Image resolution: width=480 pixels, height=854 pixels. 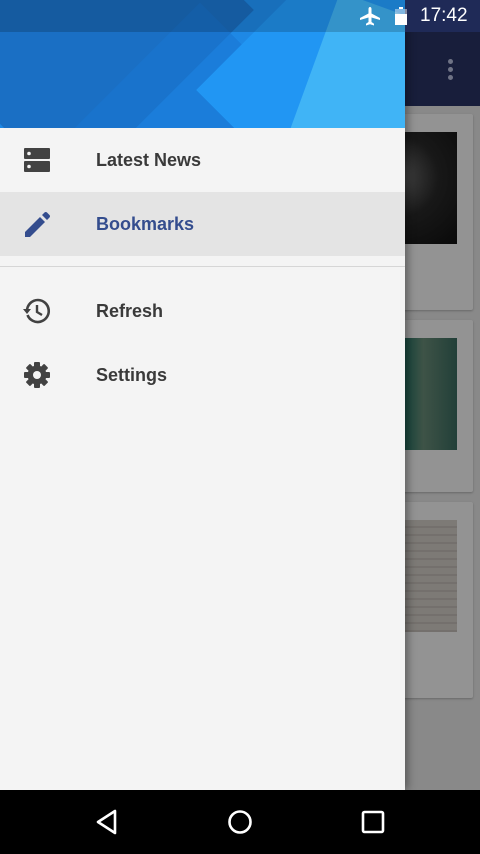 What do you see at coordinates (130, 311) in the screenshot?
I see `drawer-item-label: Refresh` at bounding box center [130, 311].